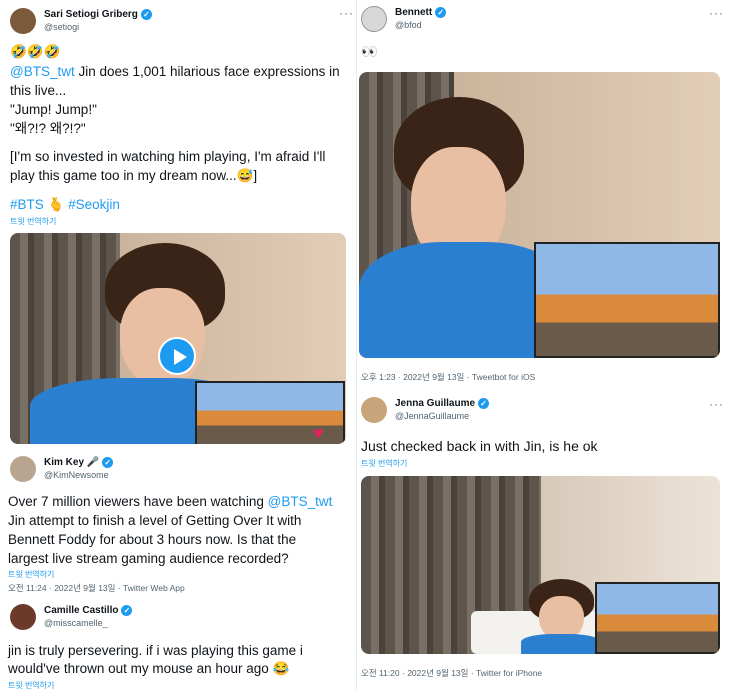 This screenshot has height=691, width=730. What do you see at coordinates (442, 416) in the screenshot?
I see `user-handle: @JennaGuillaume` at bounding box center [442, 416].